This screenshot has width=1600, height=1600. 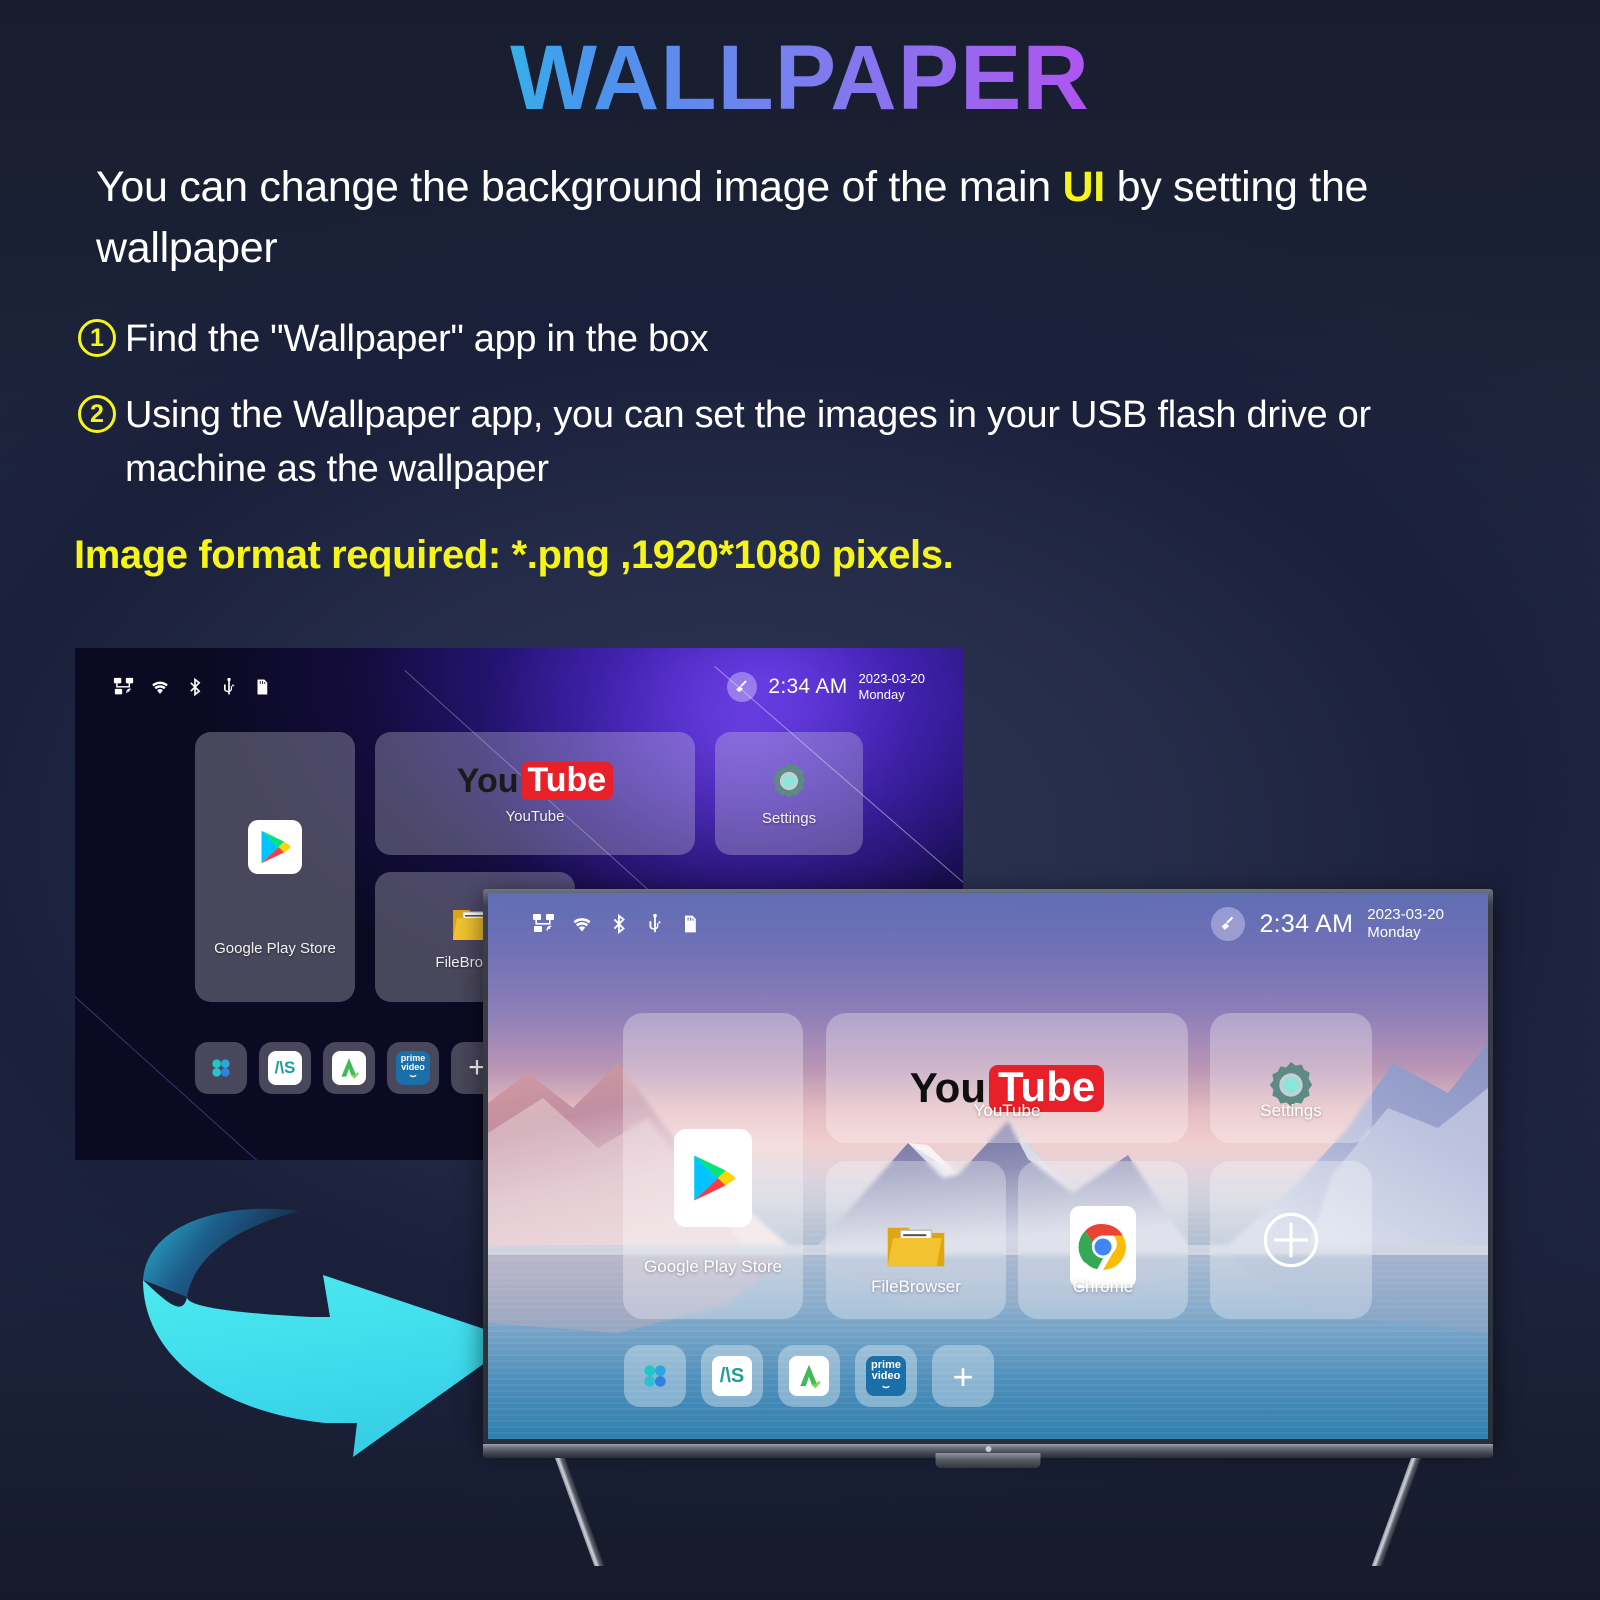 I want to click on ir-receiver, so click(x=988, y=1460).